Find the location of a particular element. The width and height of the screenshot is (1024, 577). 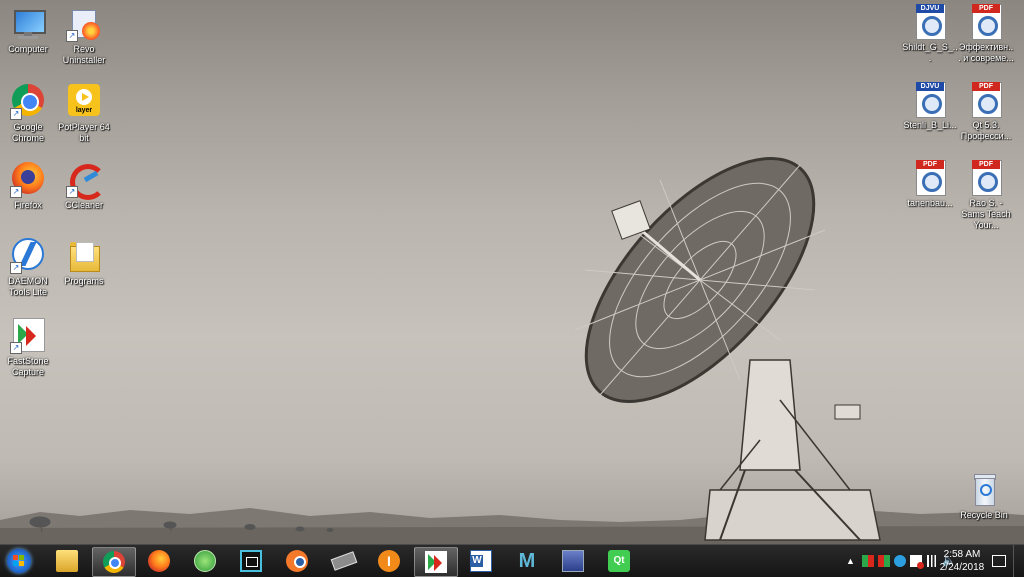

start-button is located at coordinates (19, 561).